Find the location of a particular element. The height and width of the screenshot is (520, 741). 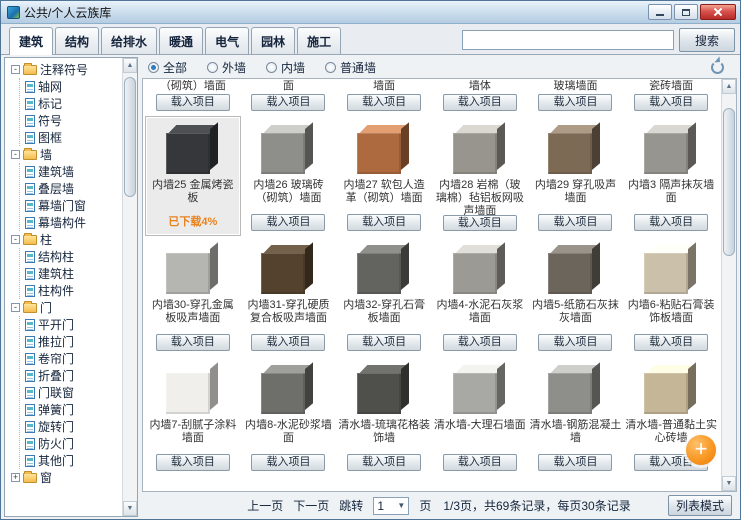

tree-folder-门: -门 is located at coordinates (64, 307).